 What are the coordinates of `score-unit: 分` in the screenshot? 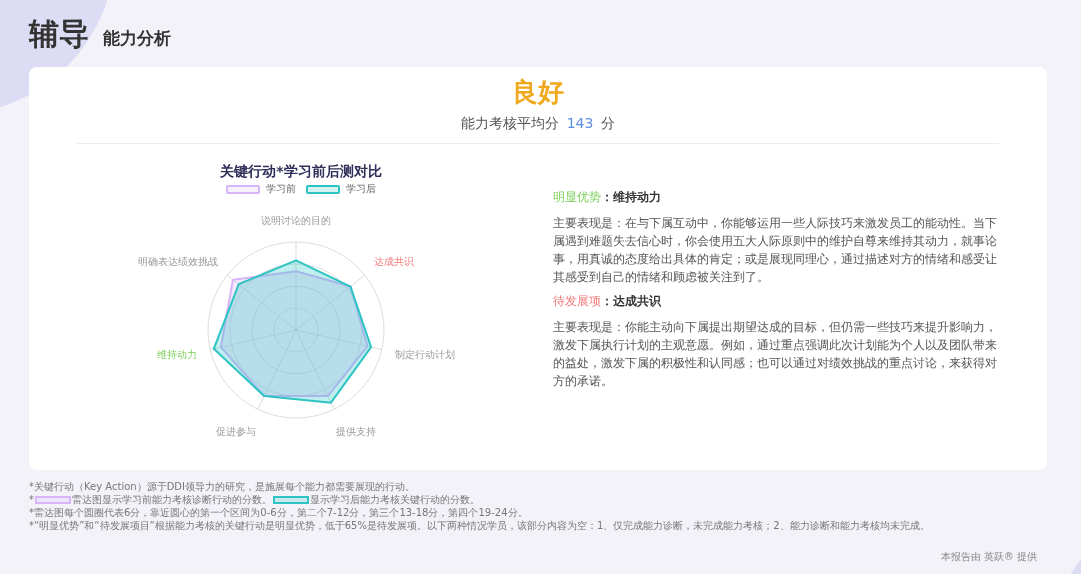 It's located at (608, 124).